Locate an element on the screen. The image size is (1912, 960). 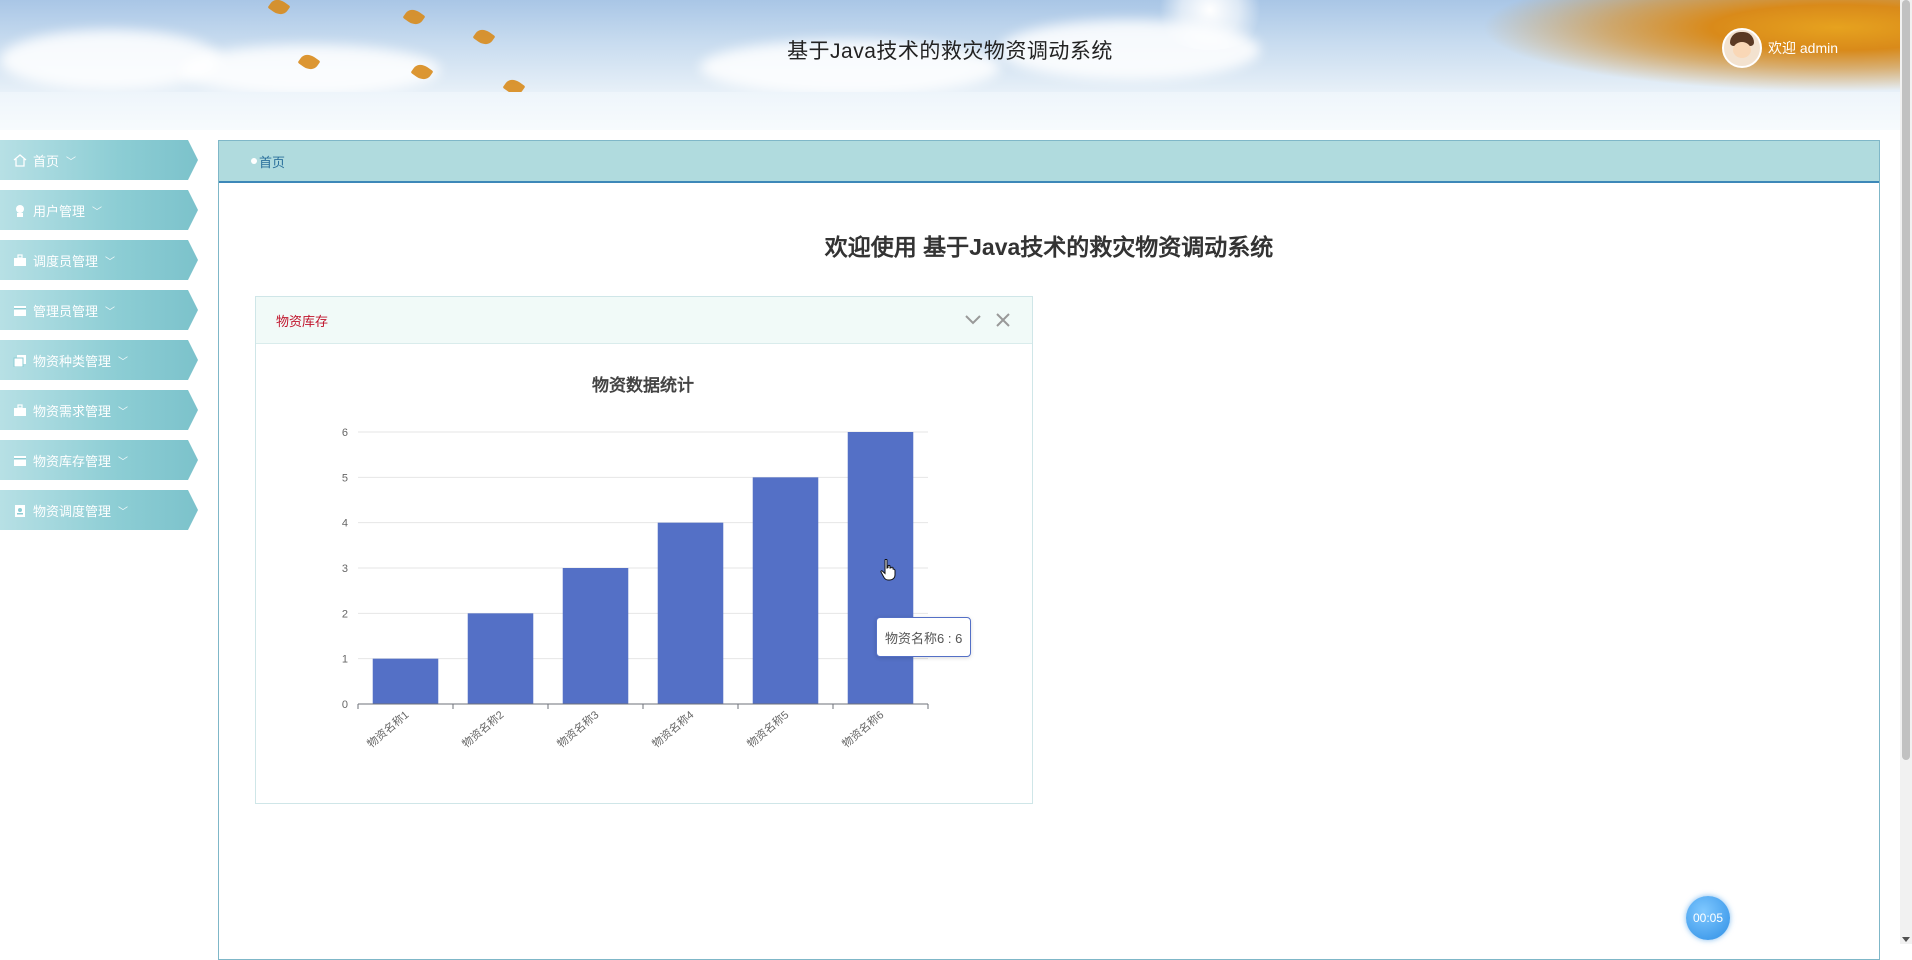
x-tick-label: 物资名称3 is located at coordinates (577, 729).